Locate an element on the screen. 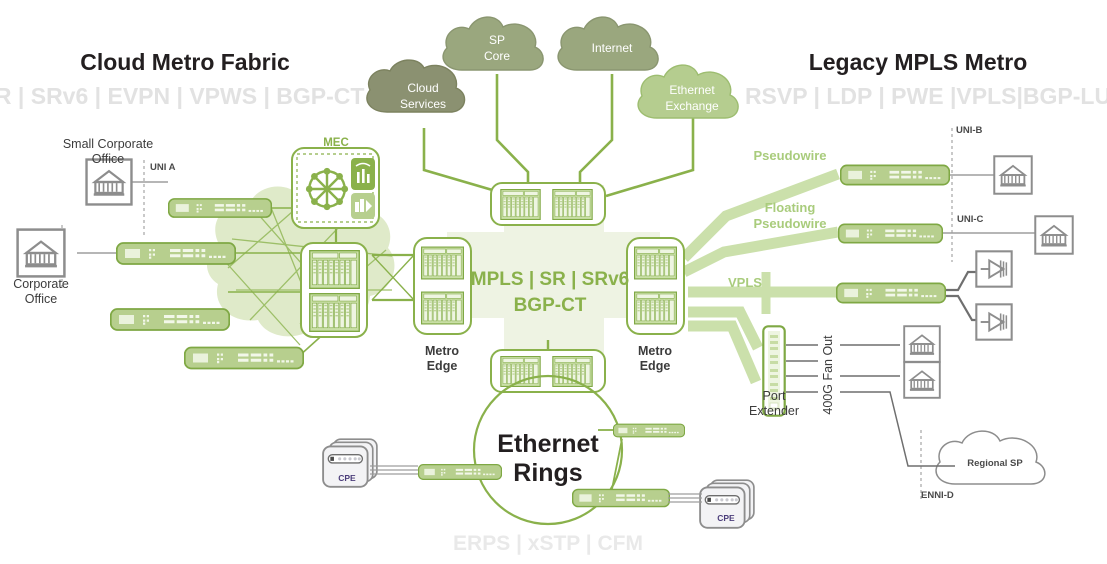 The height and width of the screenshot is (564, 1107). right-header-protocols: RSVP | LDP | PWE |VPLS|BGP-LU is located at coordinates (926, 96).